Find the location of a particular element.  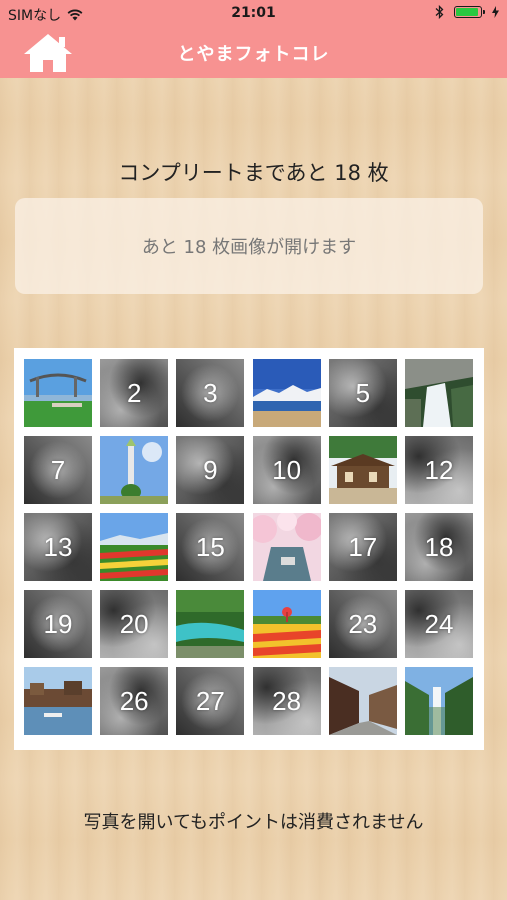

nav-title: とやまフォトコレ is located at coordinates (253, 54).